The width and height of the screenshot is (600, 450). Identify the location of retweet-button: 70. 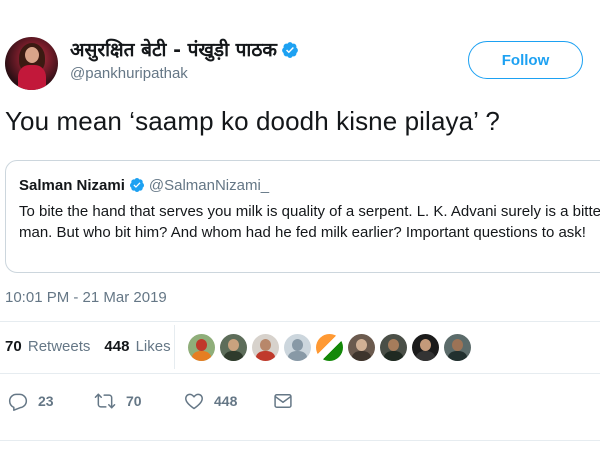
(118, 401).